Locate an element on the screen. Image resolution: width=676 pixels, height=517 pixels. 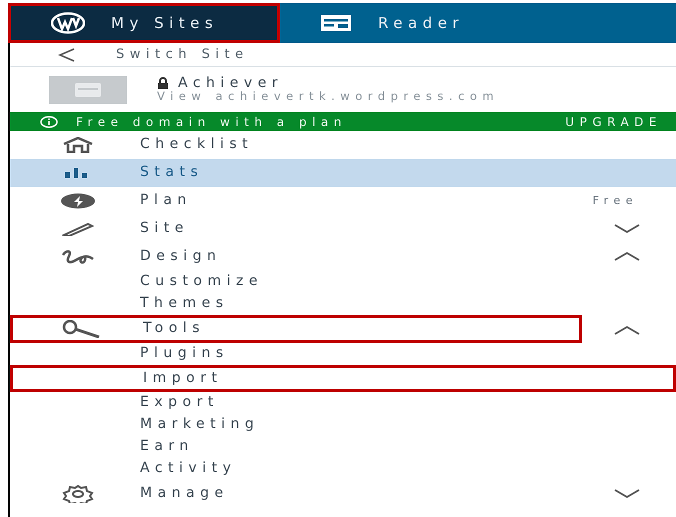
plan-label: Free is located at coordinates (615, 201).